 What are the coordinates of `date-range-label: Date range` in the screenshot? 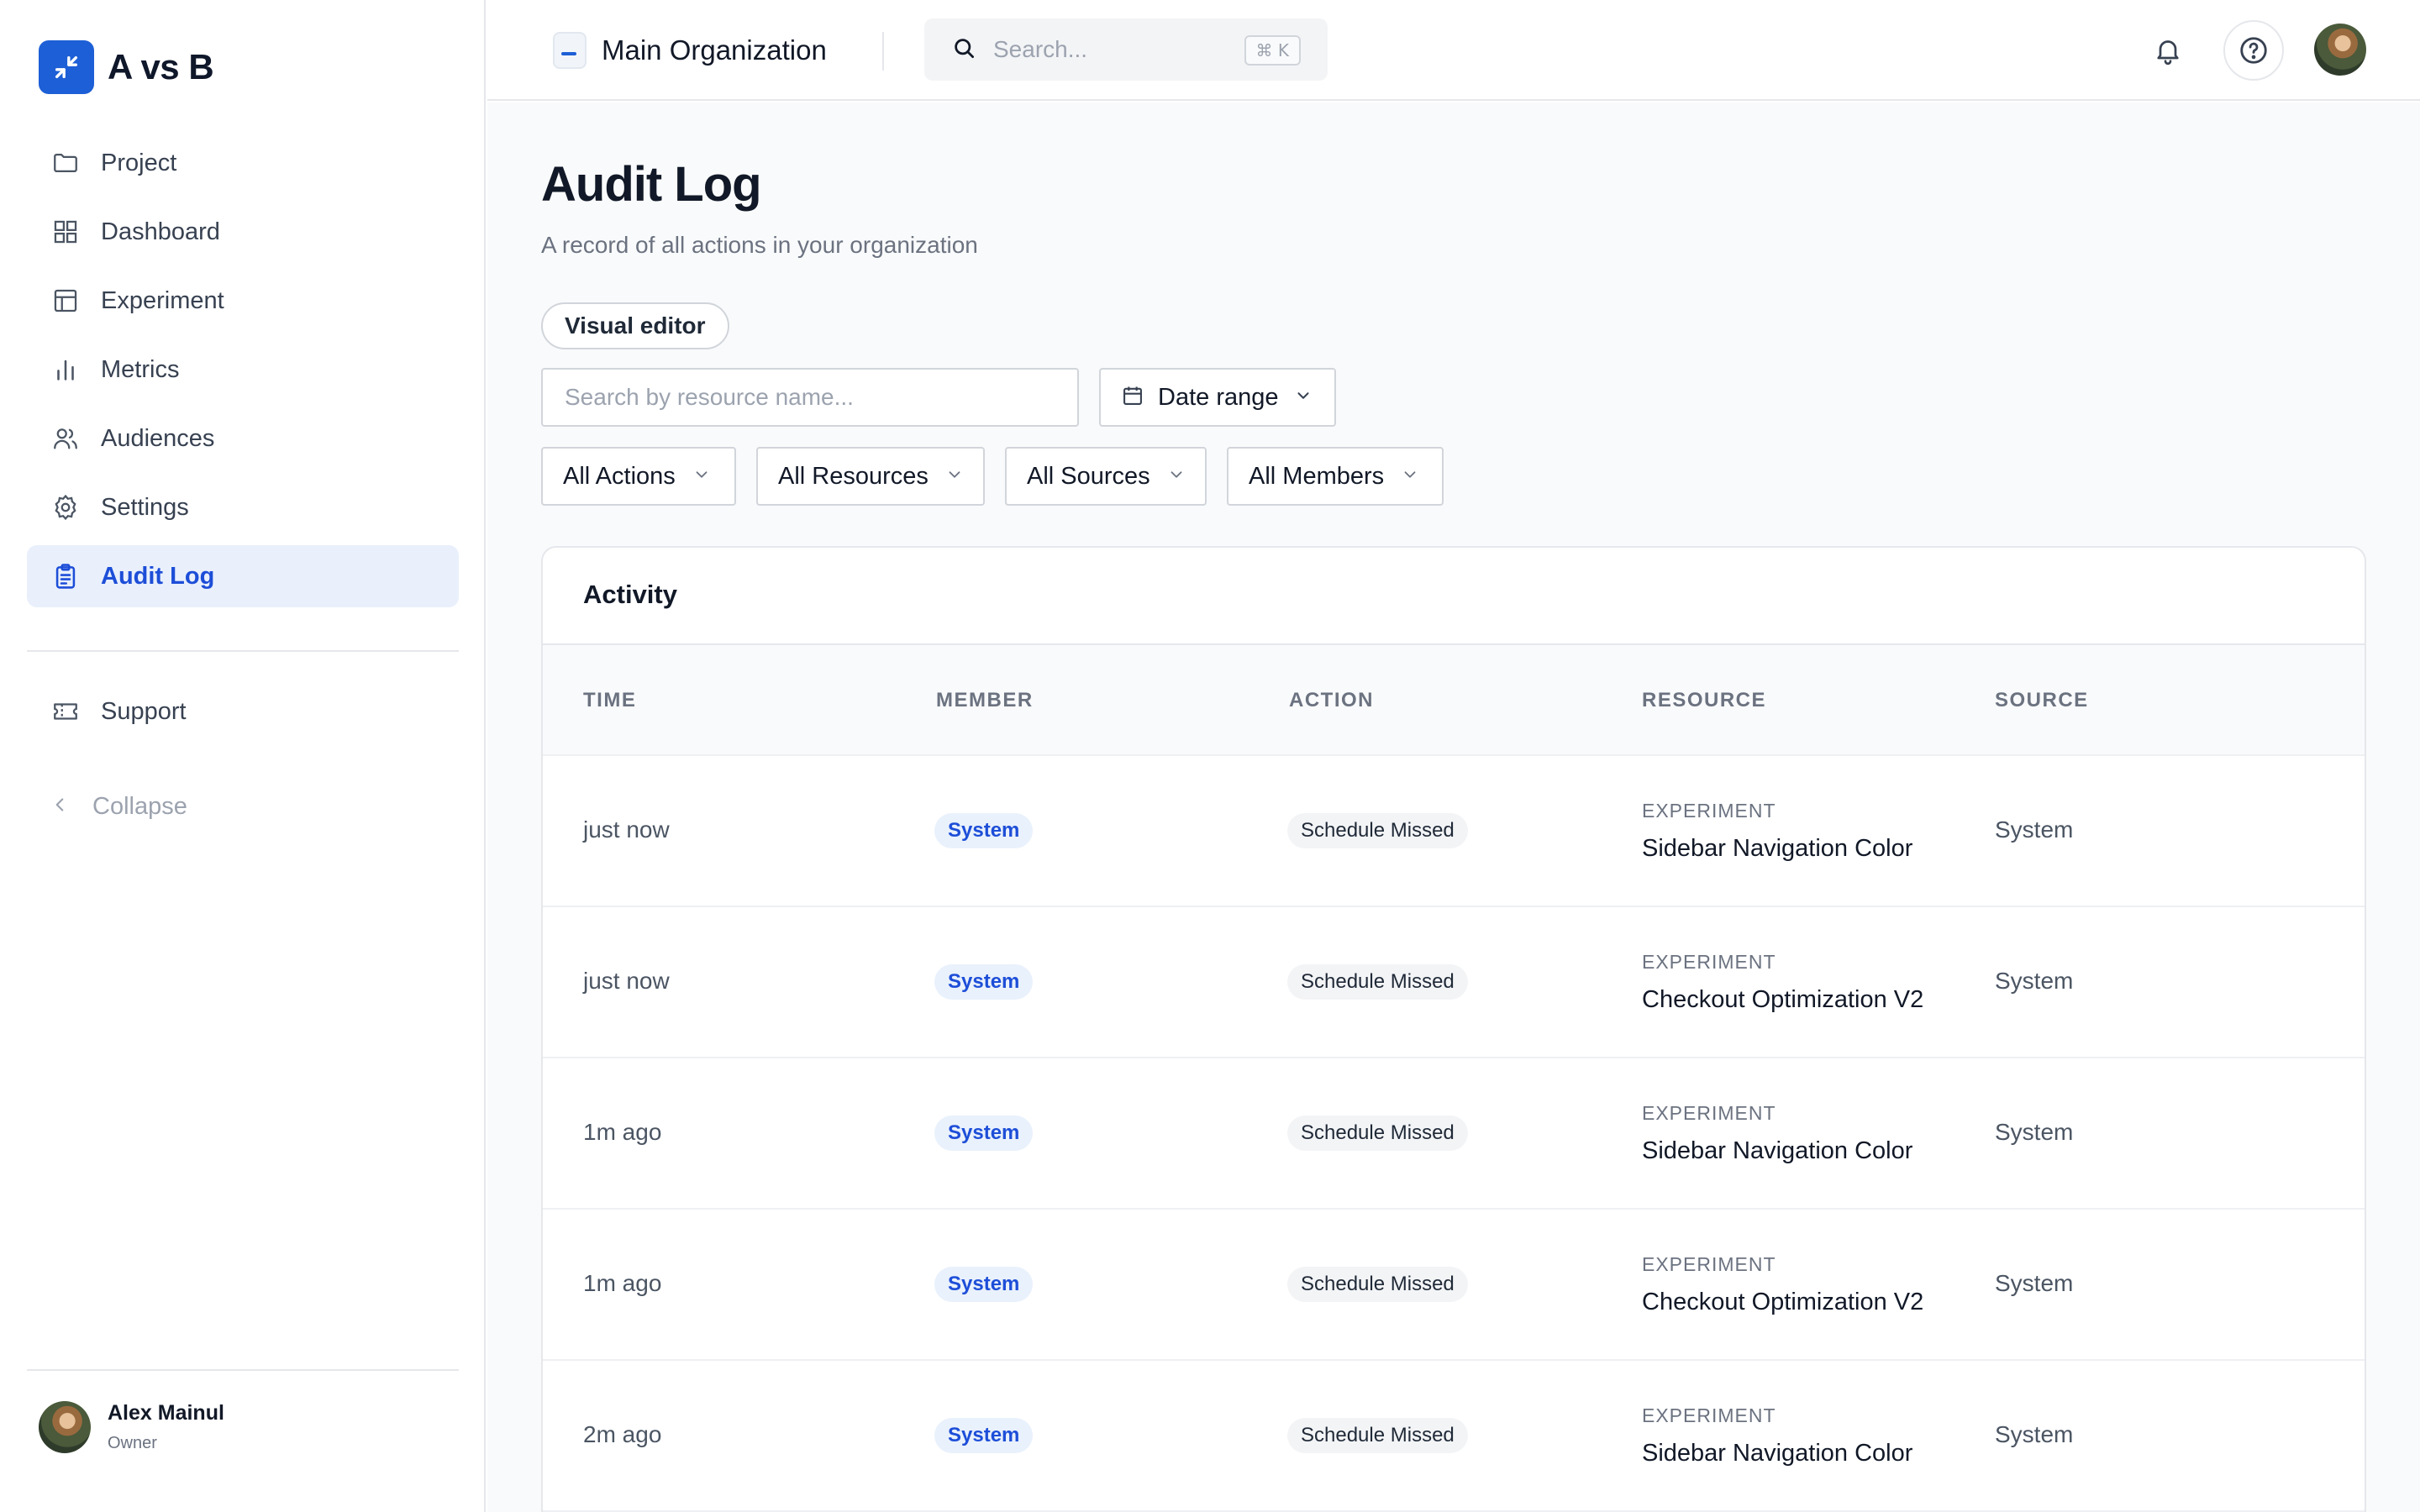 It's located at (1218, 397).